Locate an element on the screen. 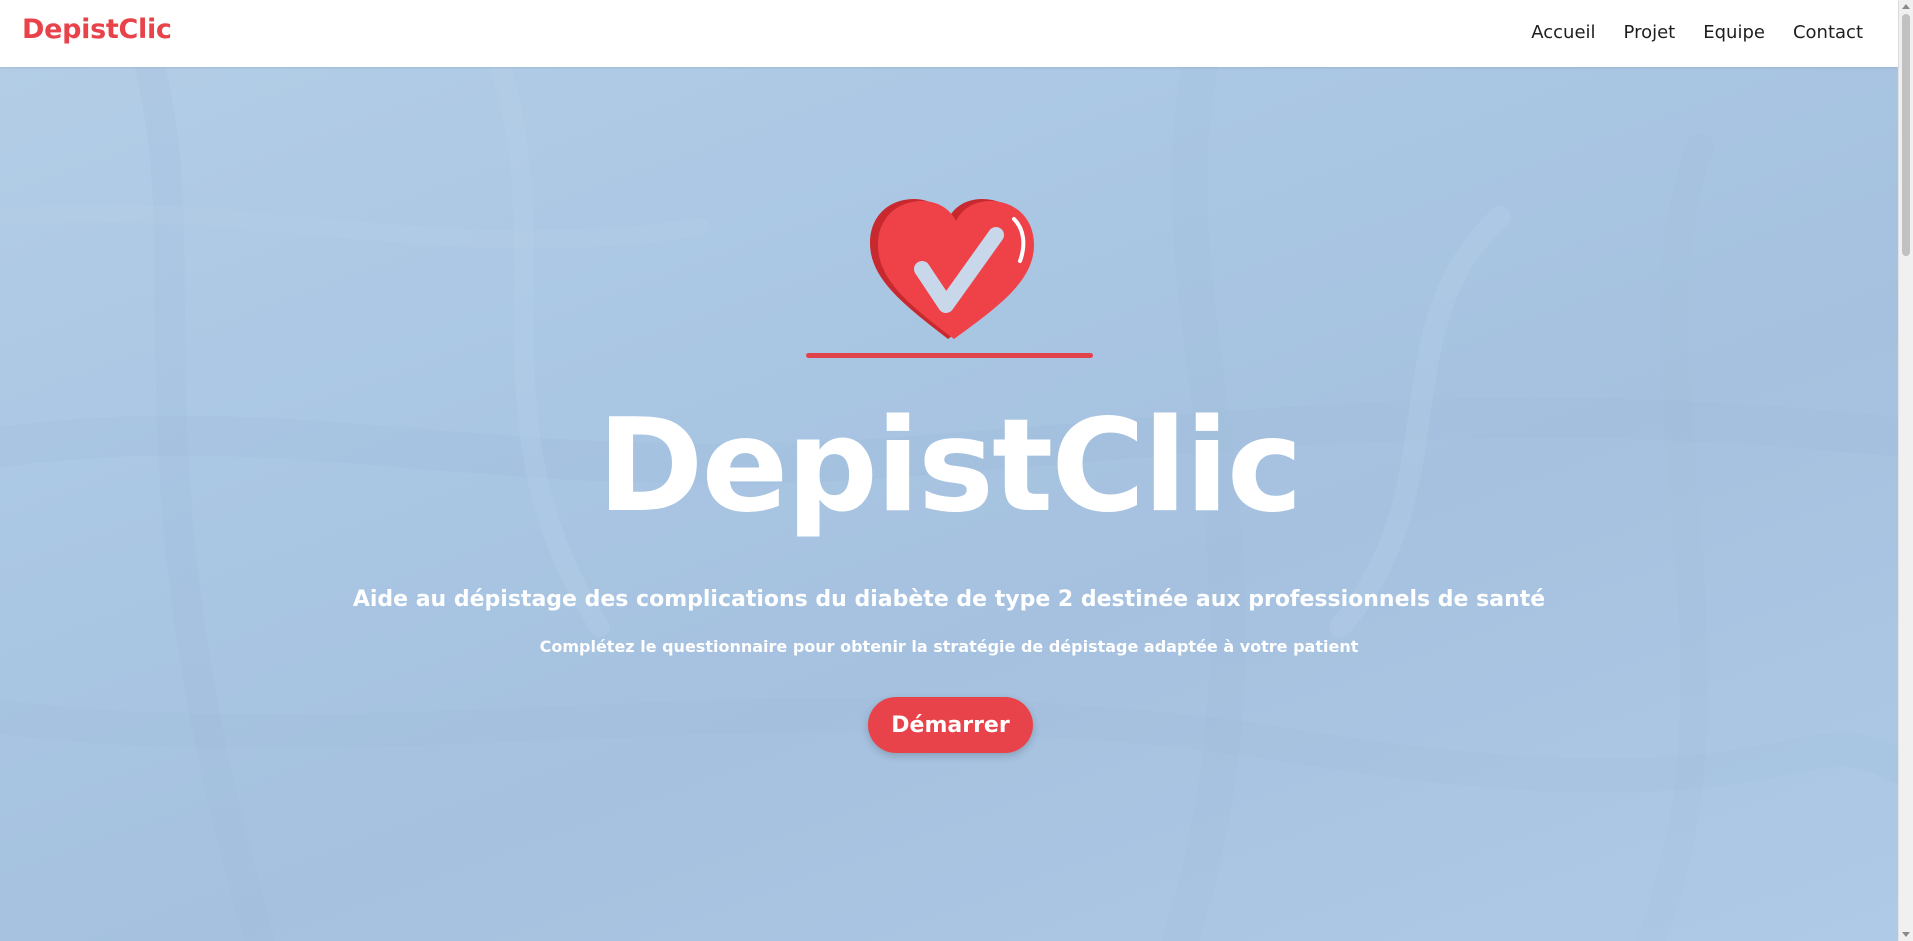 This screenshot has height=941, width=1913. scrollbar is located at coordinates (1905, 470).